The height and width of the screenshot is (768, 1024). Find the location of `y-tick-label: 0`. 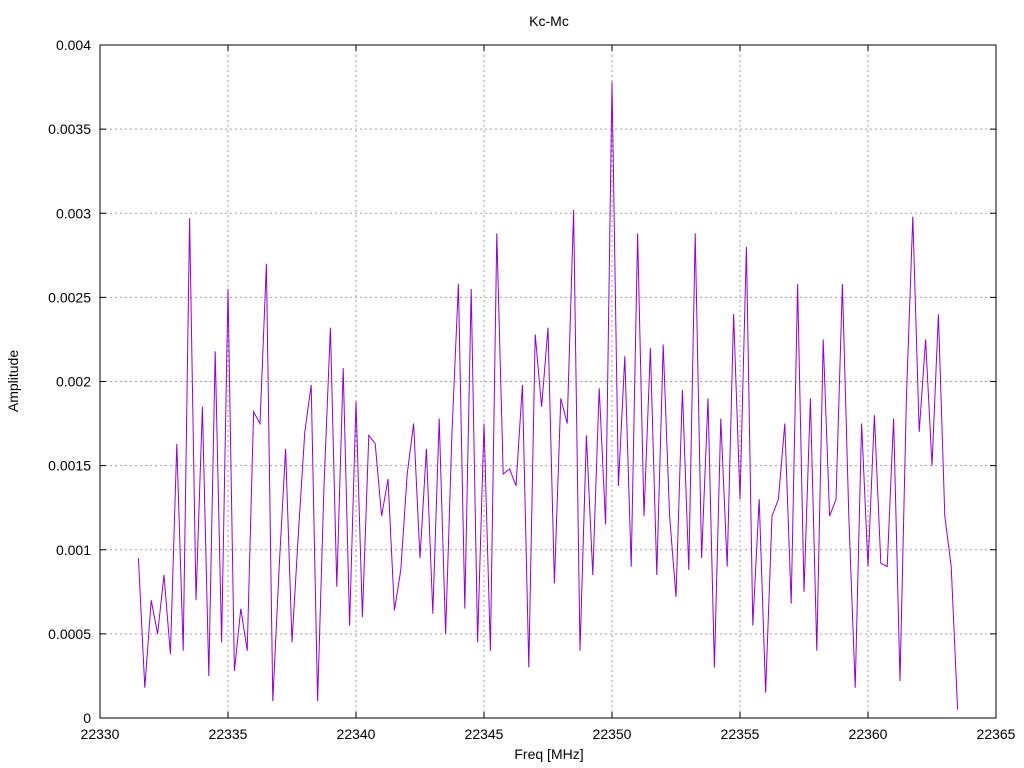

y-tick-label: 0 is located at coordinates (87, 718).